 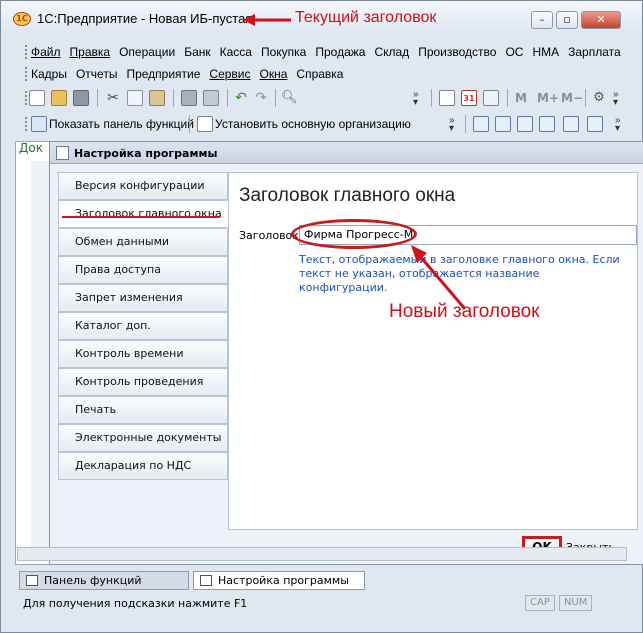 I want to click on nav-item-data-exchange: Обмен данными, so click(x=143, y=242).